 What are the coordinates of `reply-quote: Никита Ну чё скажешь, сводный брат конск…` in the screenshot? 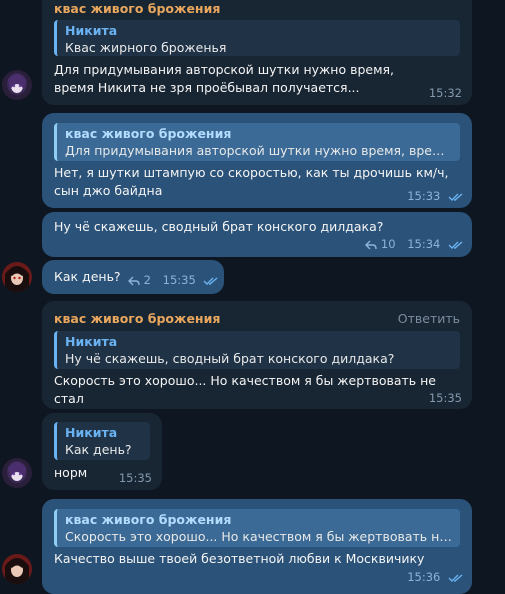 It's located at (257, 350).